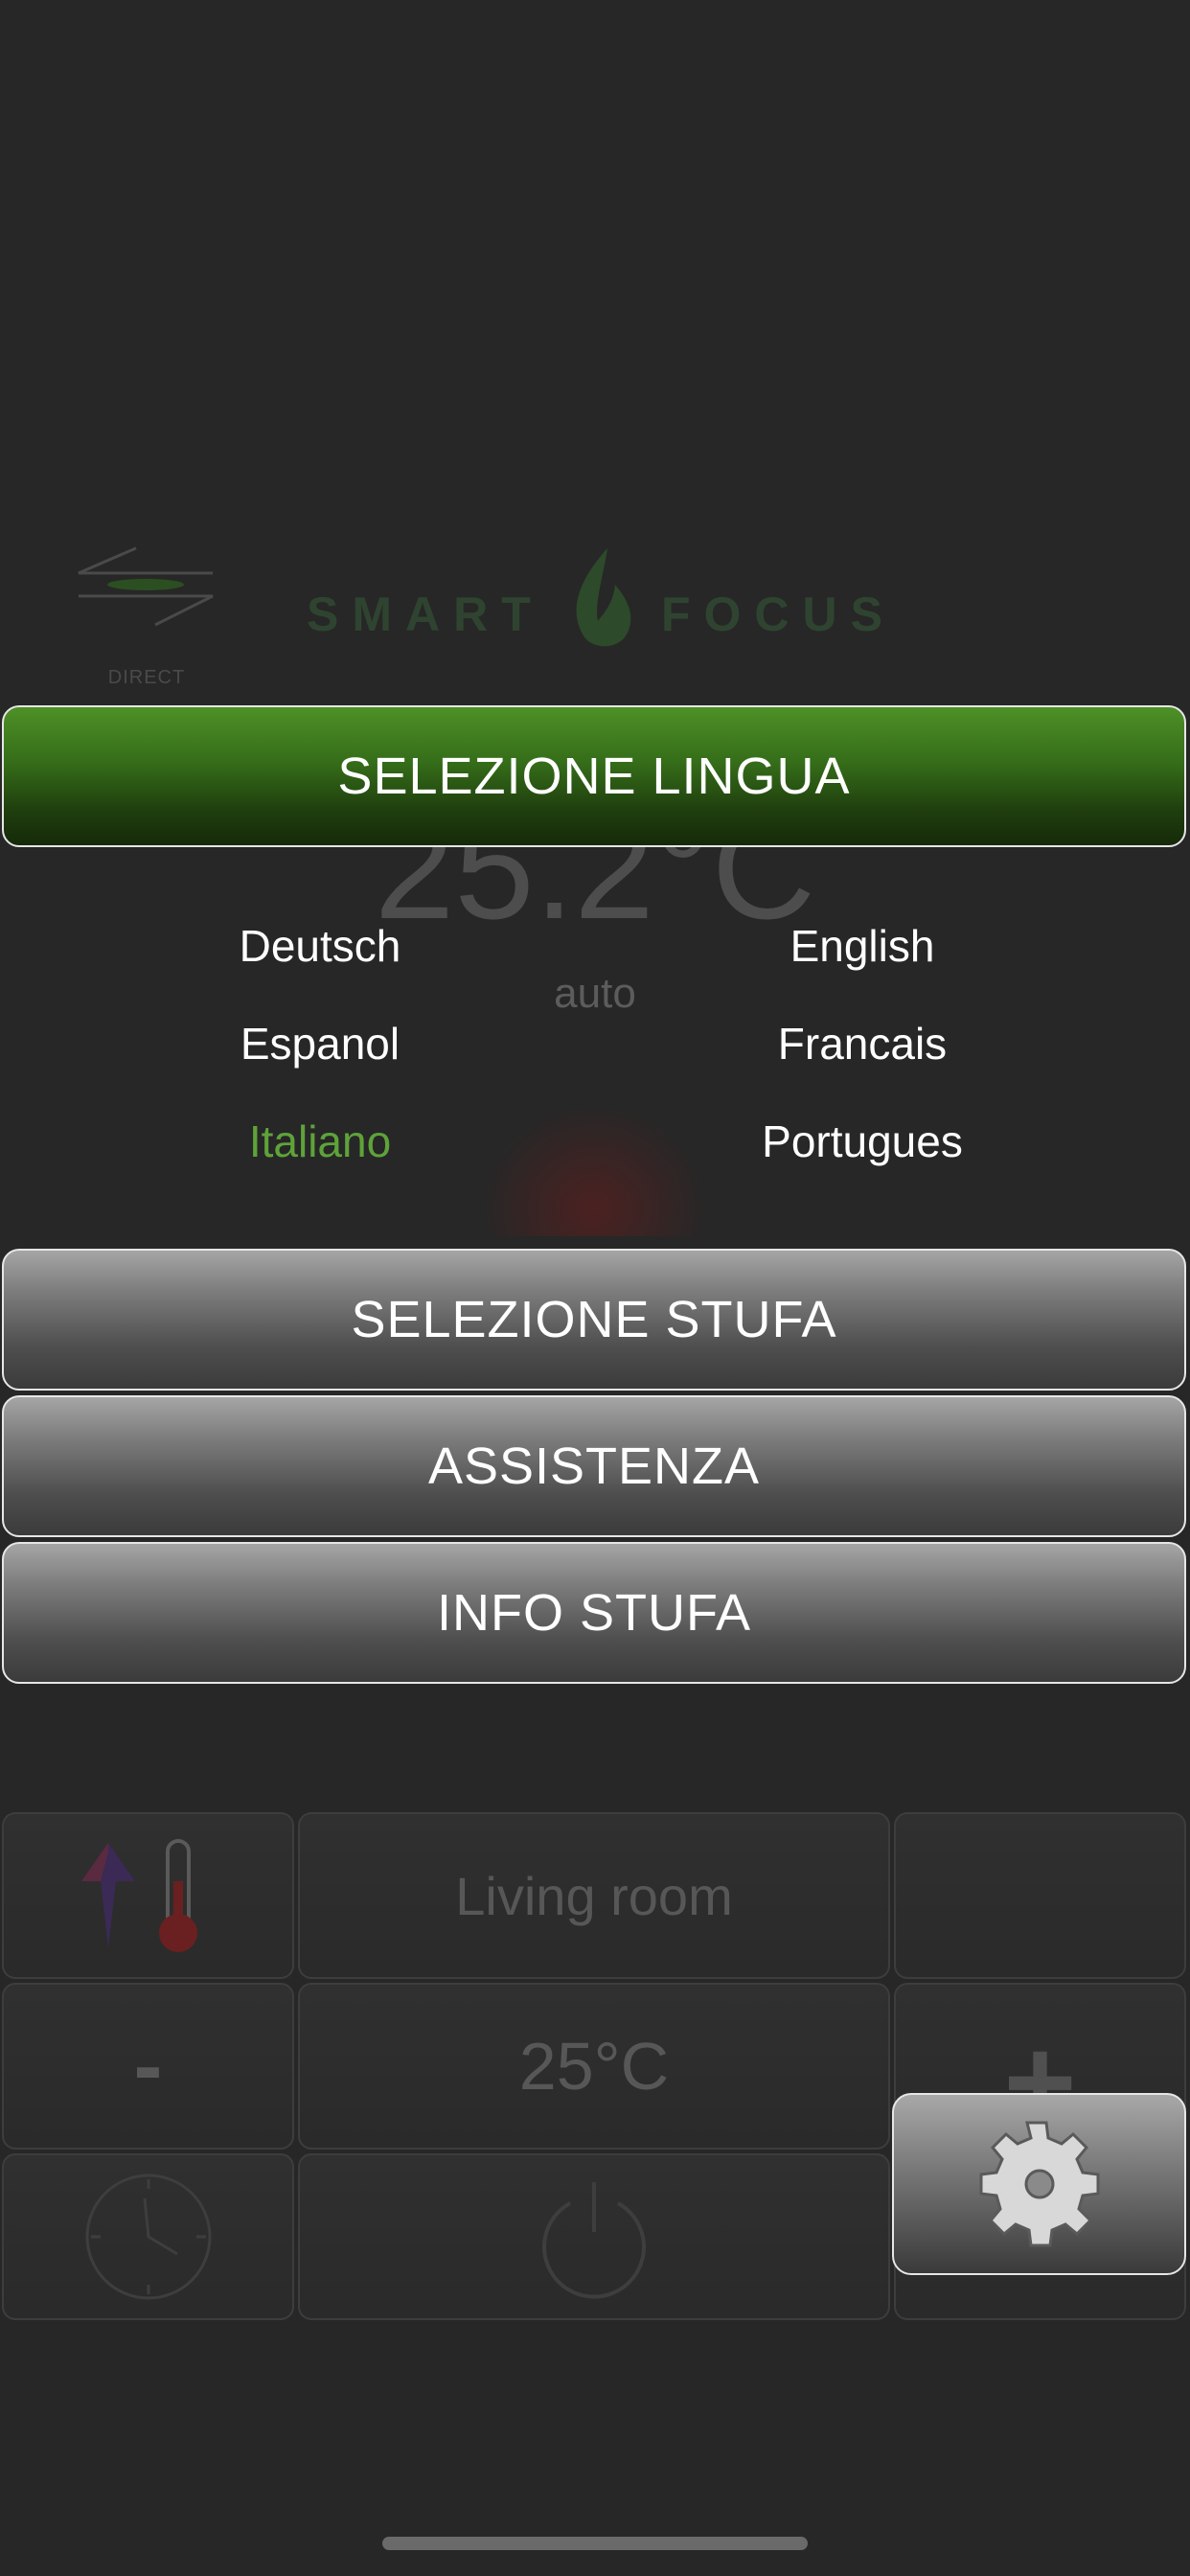 This screenshot has width=1190, height=2576. Describe the element at coordinates (595, 993) in the screenshot. I see `mode-label: auto` at that location.